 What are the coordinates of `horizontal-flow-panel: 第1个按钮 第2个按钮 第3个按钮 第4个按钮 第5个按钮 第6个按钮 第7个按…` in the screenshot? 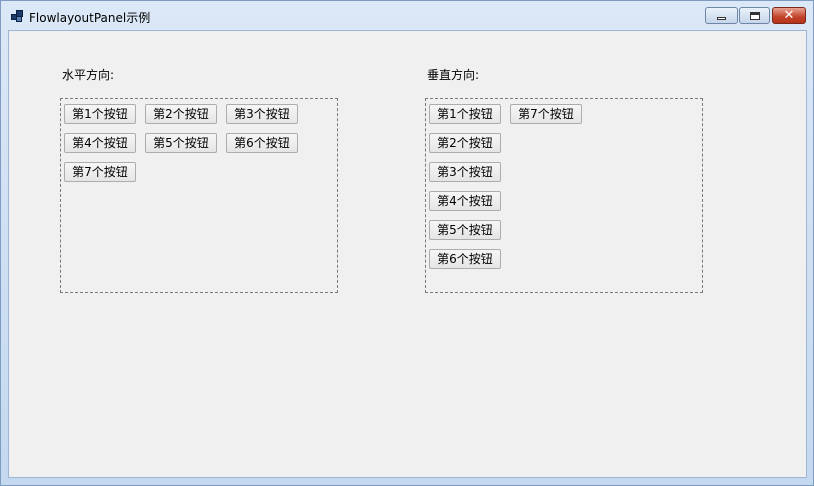 It's located at (199, 195).